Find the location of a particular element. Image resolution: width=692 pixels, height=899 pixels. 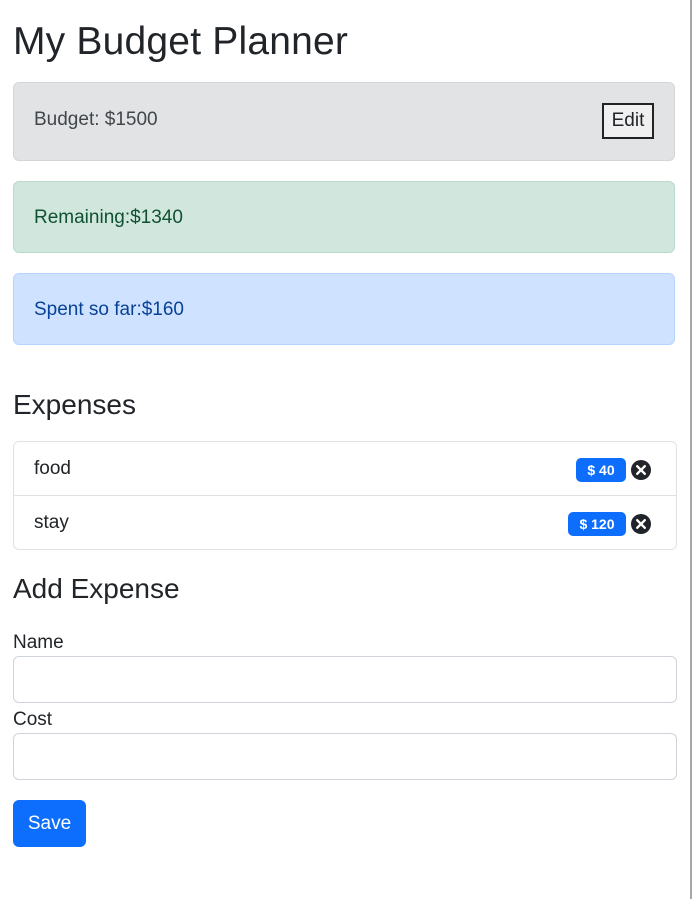

expense-list: food $ 40 stay $ 120 is located at coordinates (345, 495).